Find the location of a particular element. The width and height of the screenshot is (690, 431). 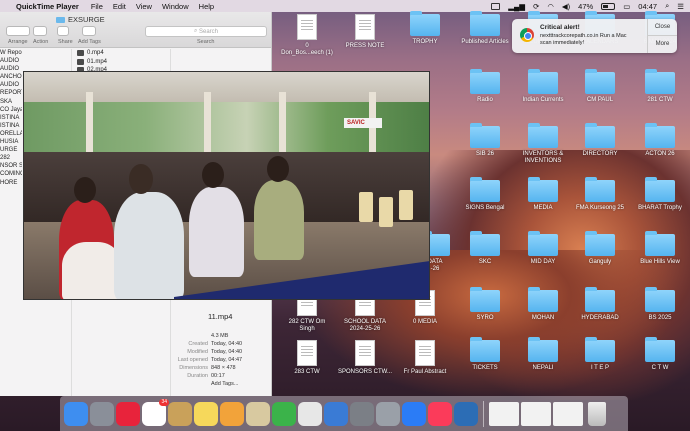

search-input: ⌕ Search is located at coordinates (206, 31).